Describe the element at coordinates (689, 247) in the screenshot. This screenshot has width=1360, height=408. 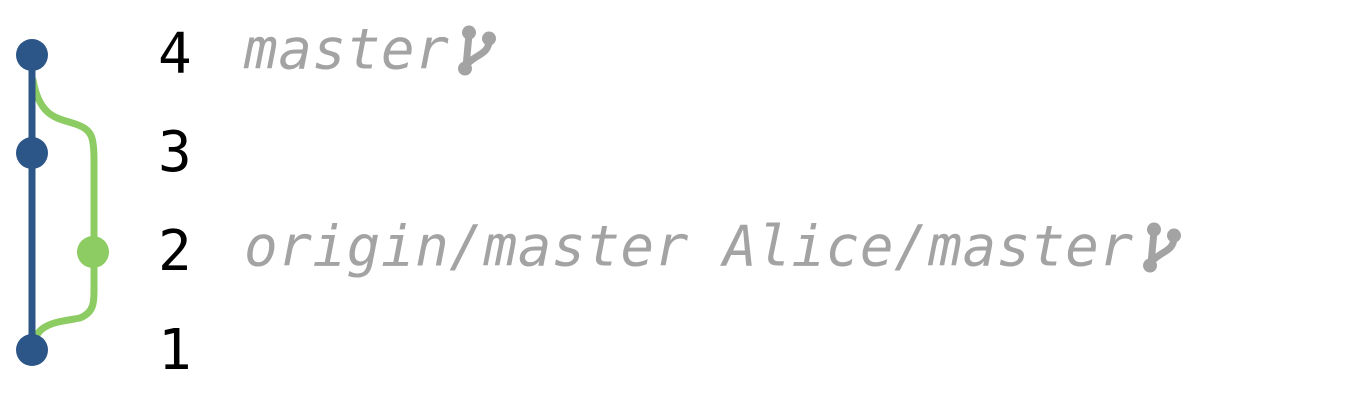
I see `ref-label-text: origin/master Alice/master` at that location.